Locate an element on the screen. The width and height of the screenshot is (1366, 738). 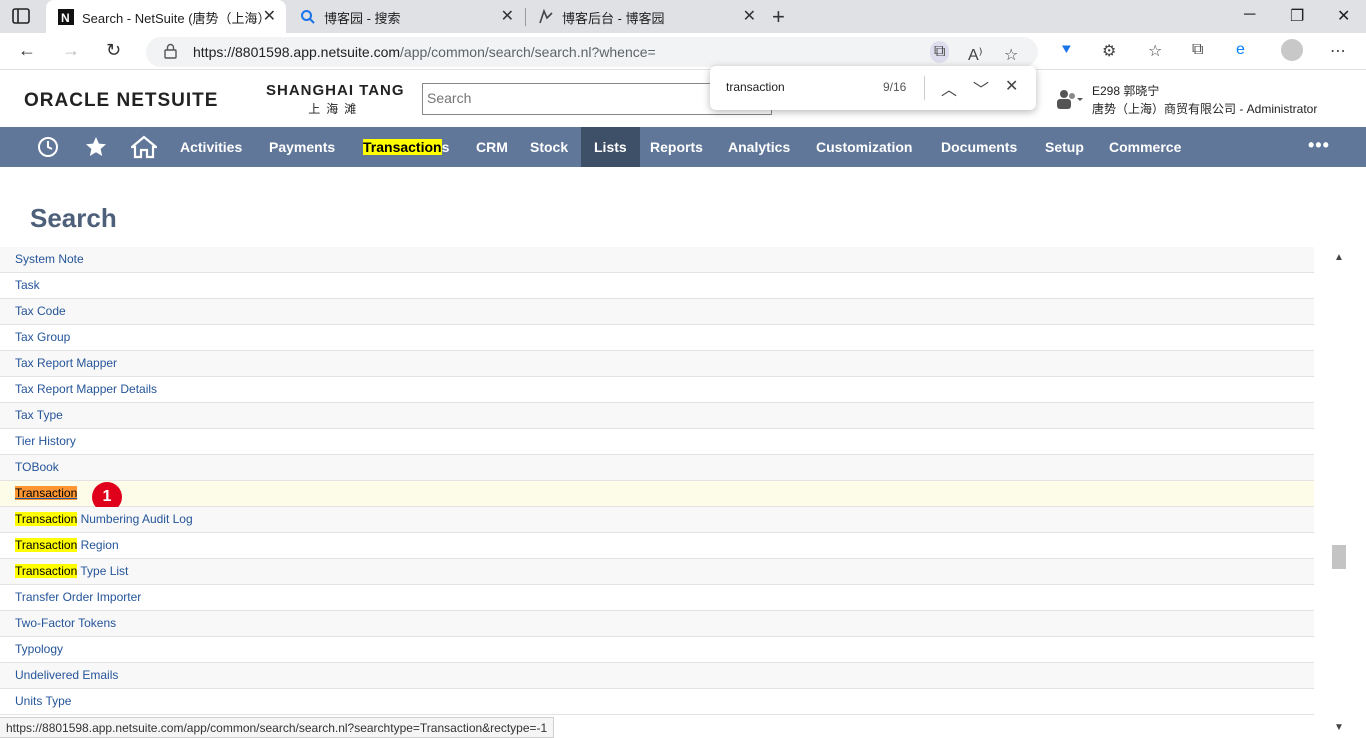
record-type-link: System Note is located at coordinates (49, 259).